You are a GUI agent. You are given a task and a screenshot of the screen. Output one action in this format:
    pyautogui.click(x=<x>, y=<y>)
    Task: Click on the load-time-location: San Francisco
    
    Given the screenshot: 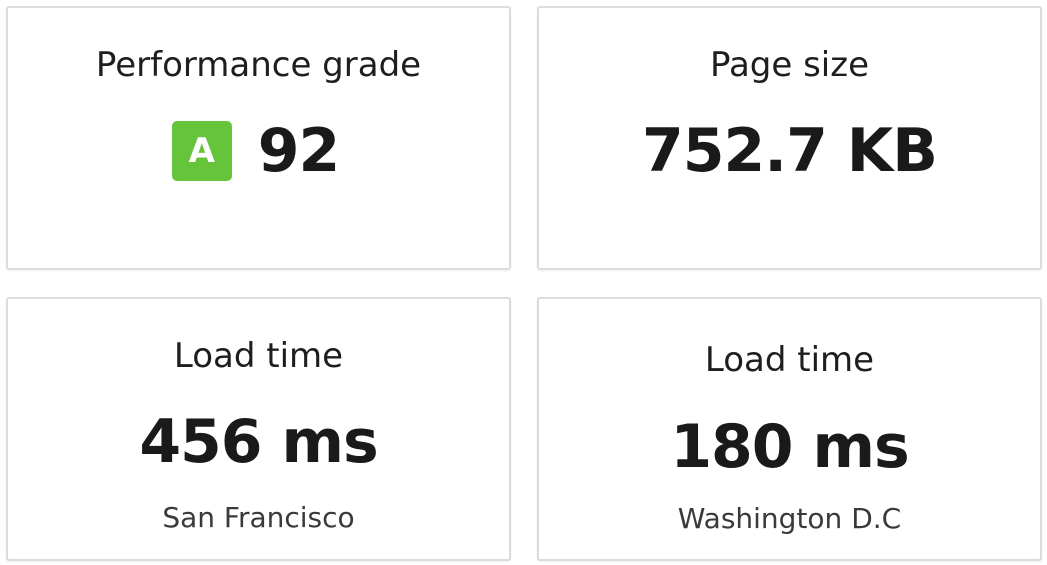 What is the action you would take?
    pyautogui.click(x=258, y=517)
    